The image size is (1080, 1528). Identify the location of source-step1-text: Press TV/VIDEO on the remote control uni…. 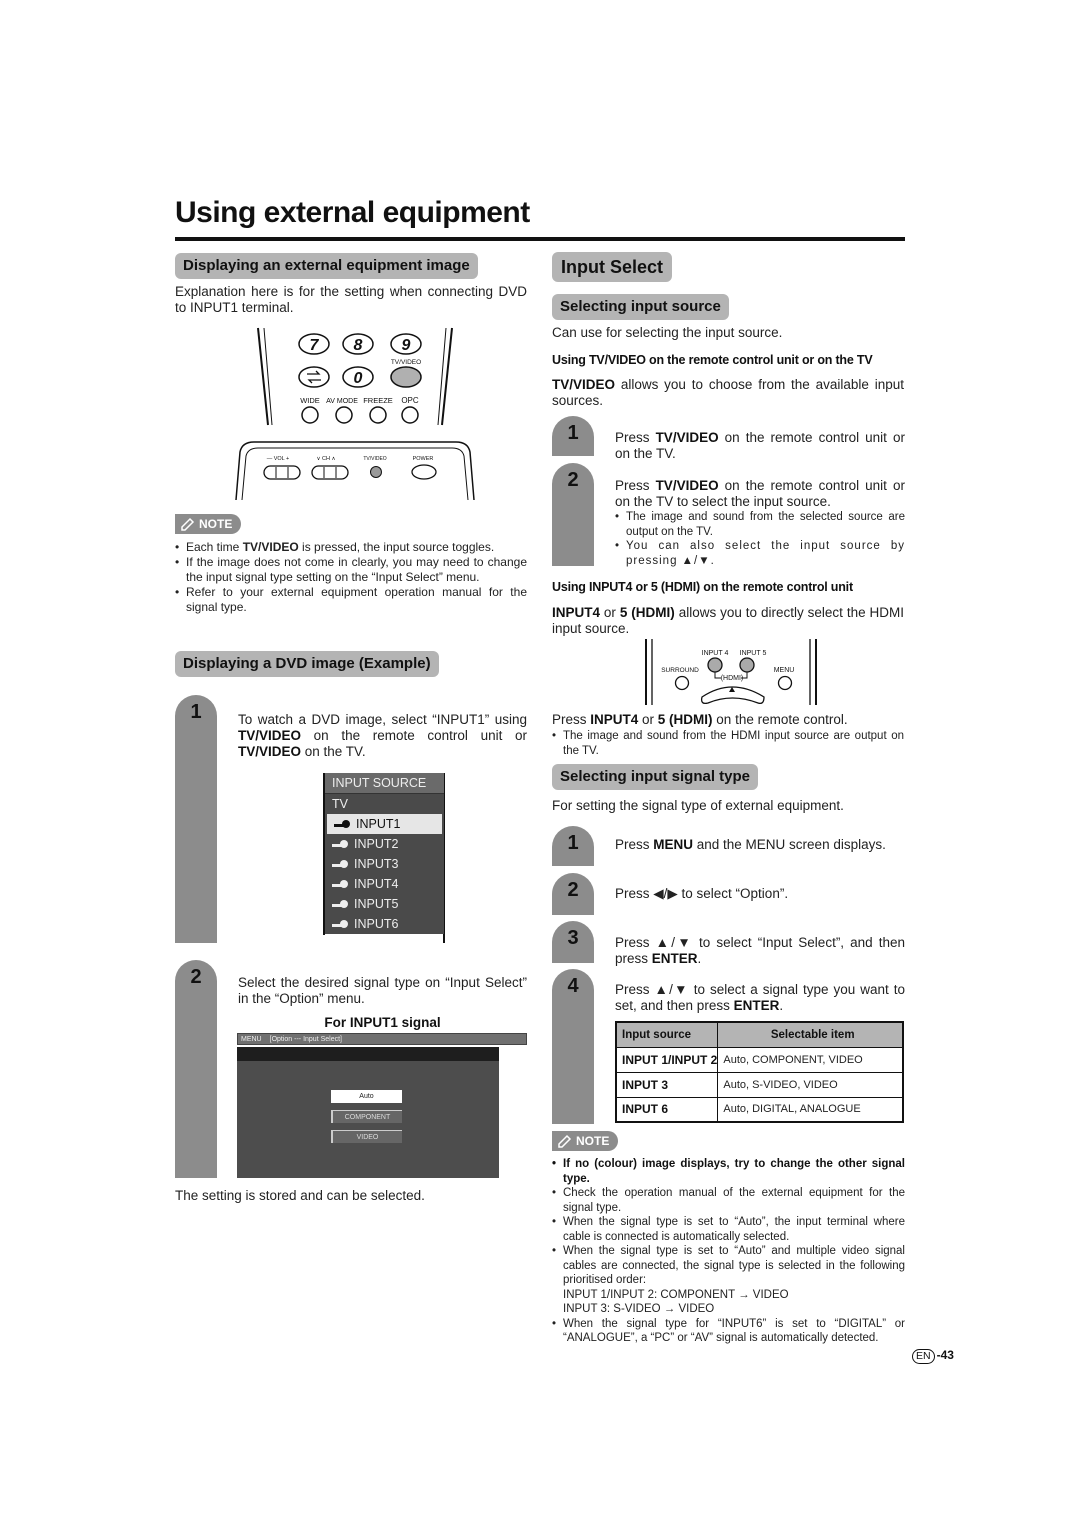
(760, 445).